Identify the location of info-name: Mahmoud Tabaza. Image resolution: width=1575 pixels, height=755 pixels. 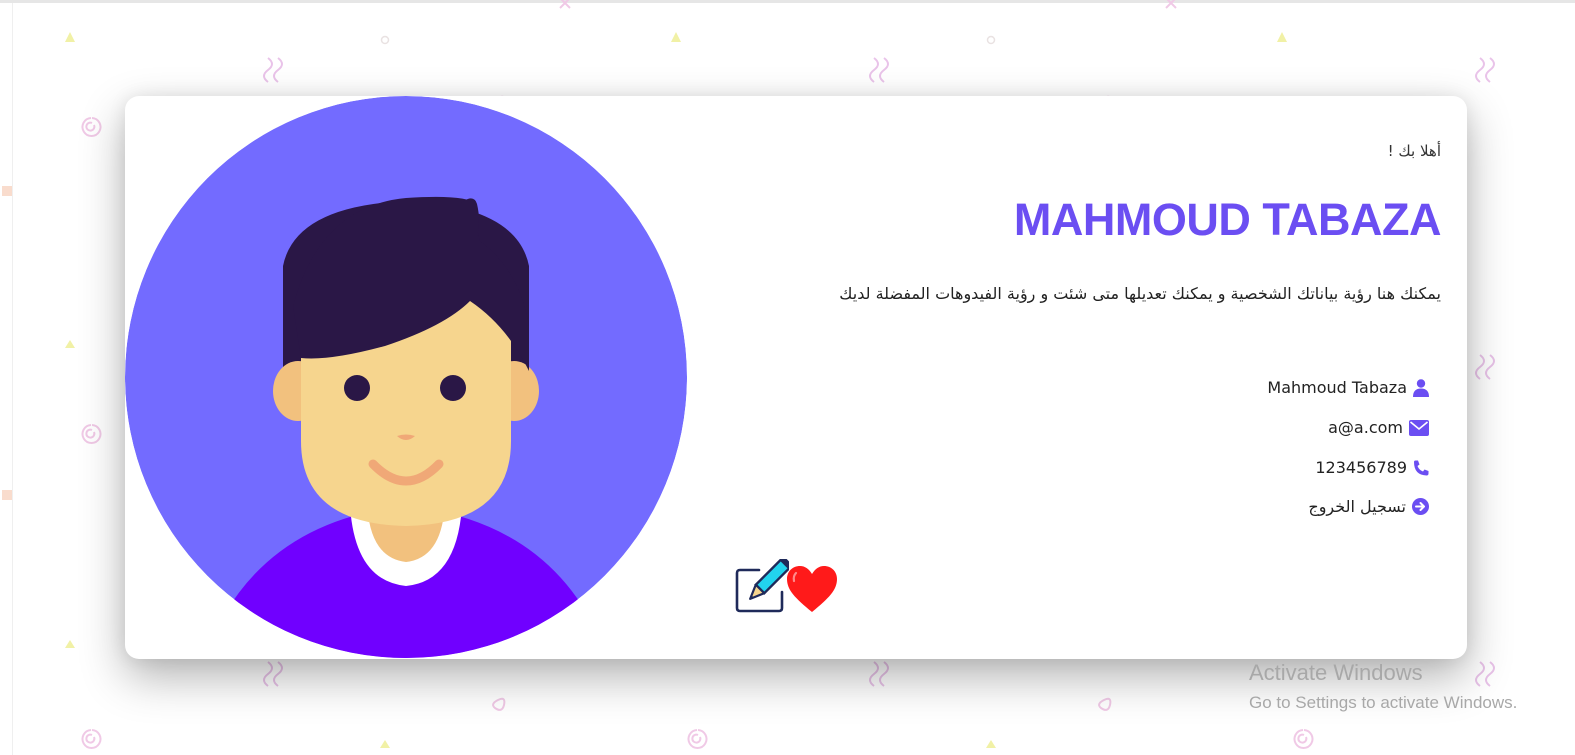
(1348, 387).